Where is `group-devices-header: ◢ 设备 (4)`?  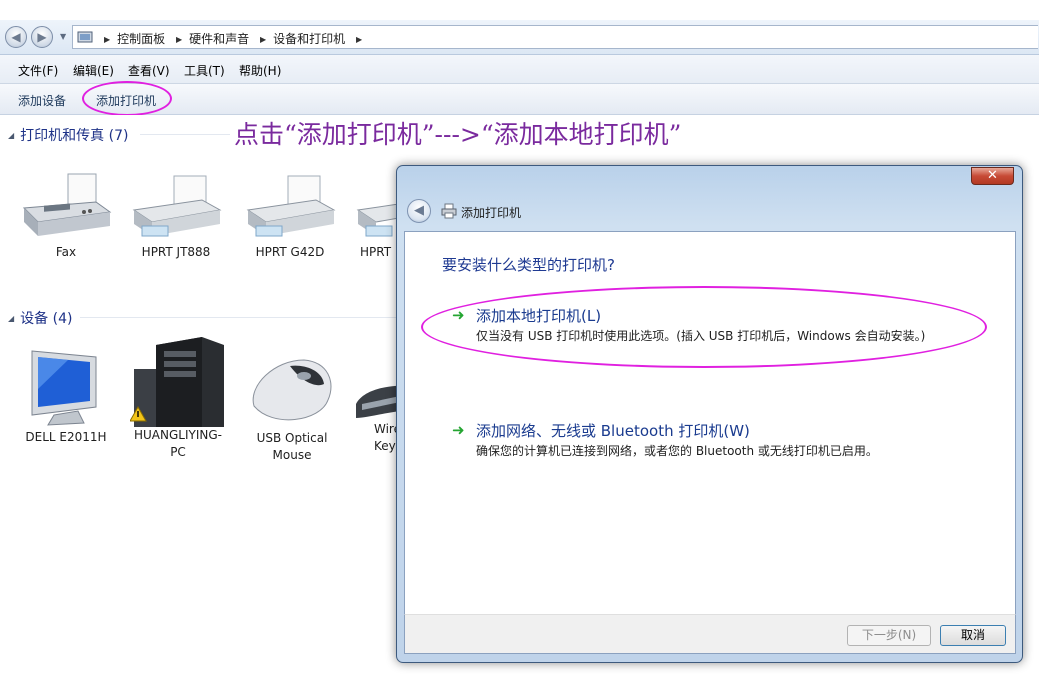 group-devices-header: ◢ 设备 (4) is located at coordinates (40, 318).